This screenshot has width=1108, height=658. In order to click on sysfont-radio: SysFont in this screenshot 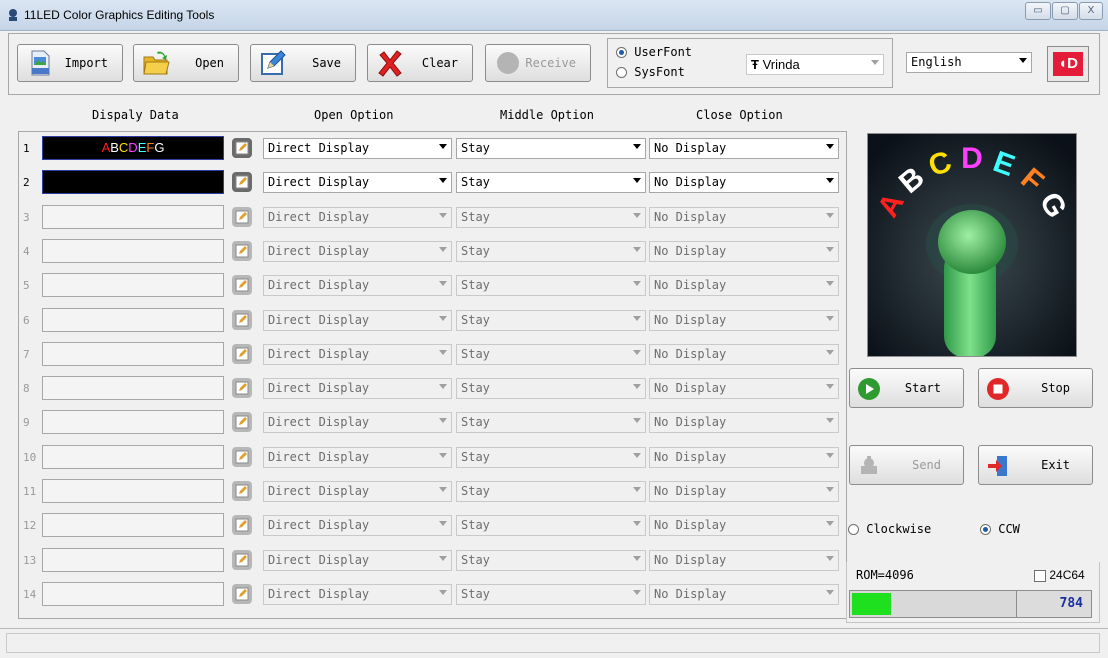, I will do `click(650, 72)`.